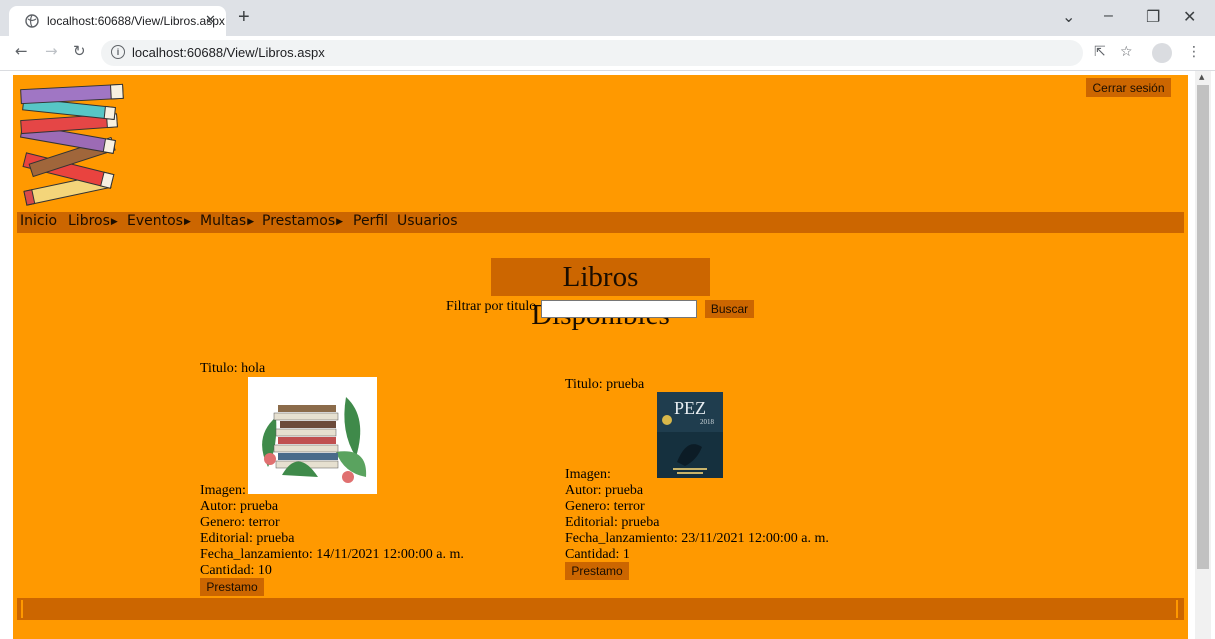  Describe the element at coordinates (71, 144) in the screenshot. I see `books-logo` at that location.